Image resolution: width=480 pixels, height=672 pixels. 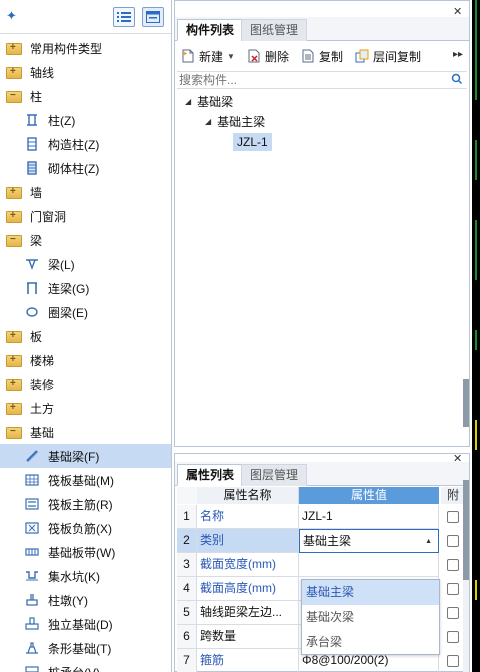 What do you see at coordinates (74, 576) in the screenshot?
I see `tree-label: 集水坑(K)` at bounding box center [74, 576].